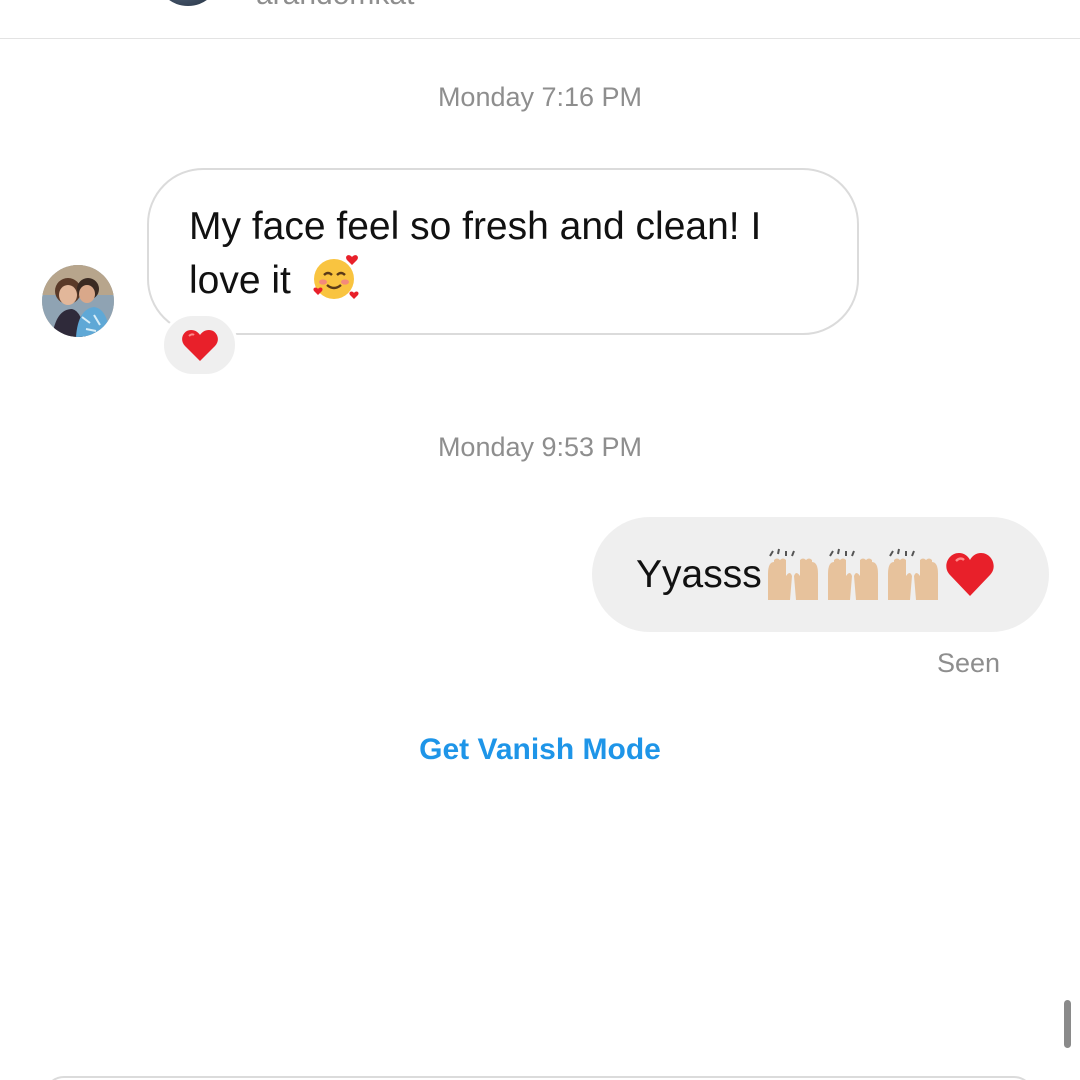  I want to click on smiling-face-with-hearts-icon, so click(335, 278).